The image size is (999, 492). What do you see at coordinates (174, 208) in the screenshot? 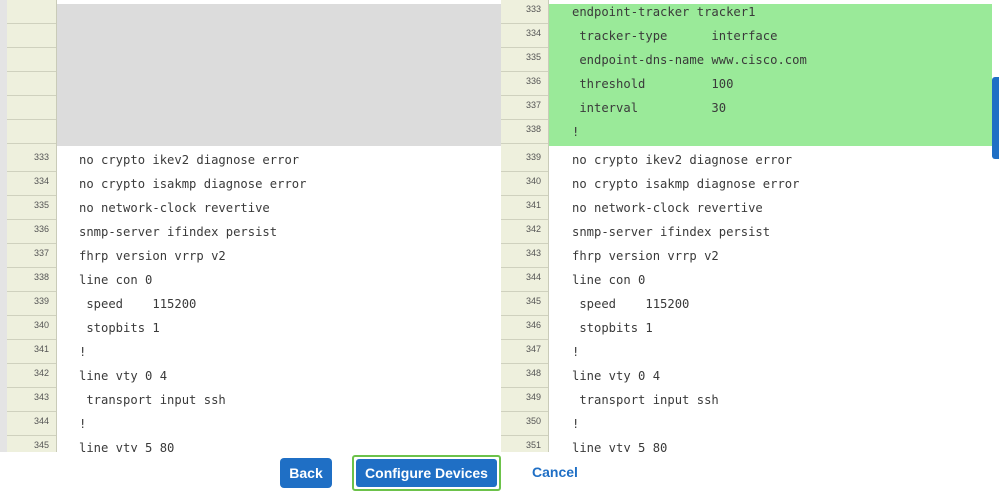
I see `config-line-text: no network-clock revertive` at bounding box center [174, 208].